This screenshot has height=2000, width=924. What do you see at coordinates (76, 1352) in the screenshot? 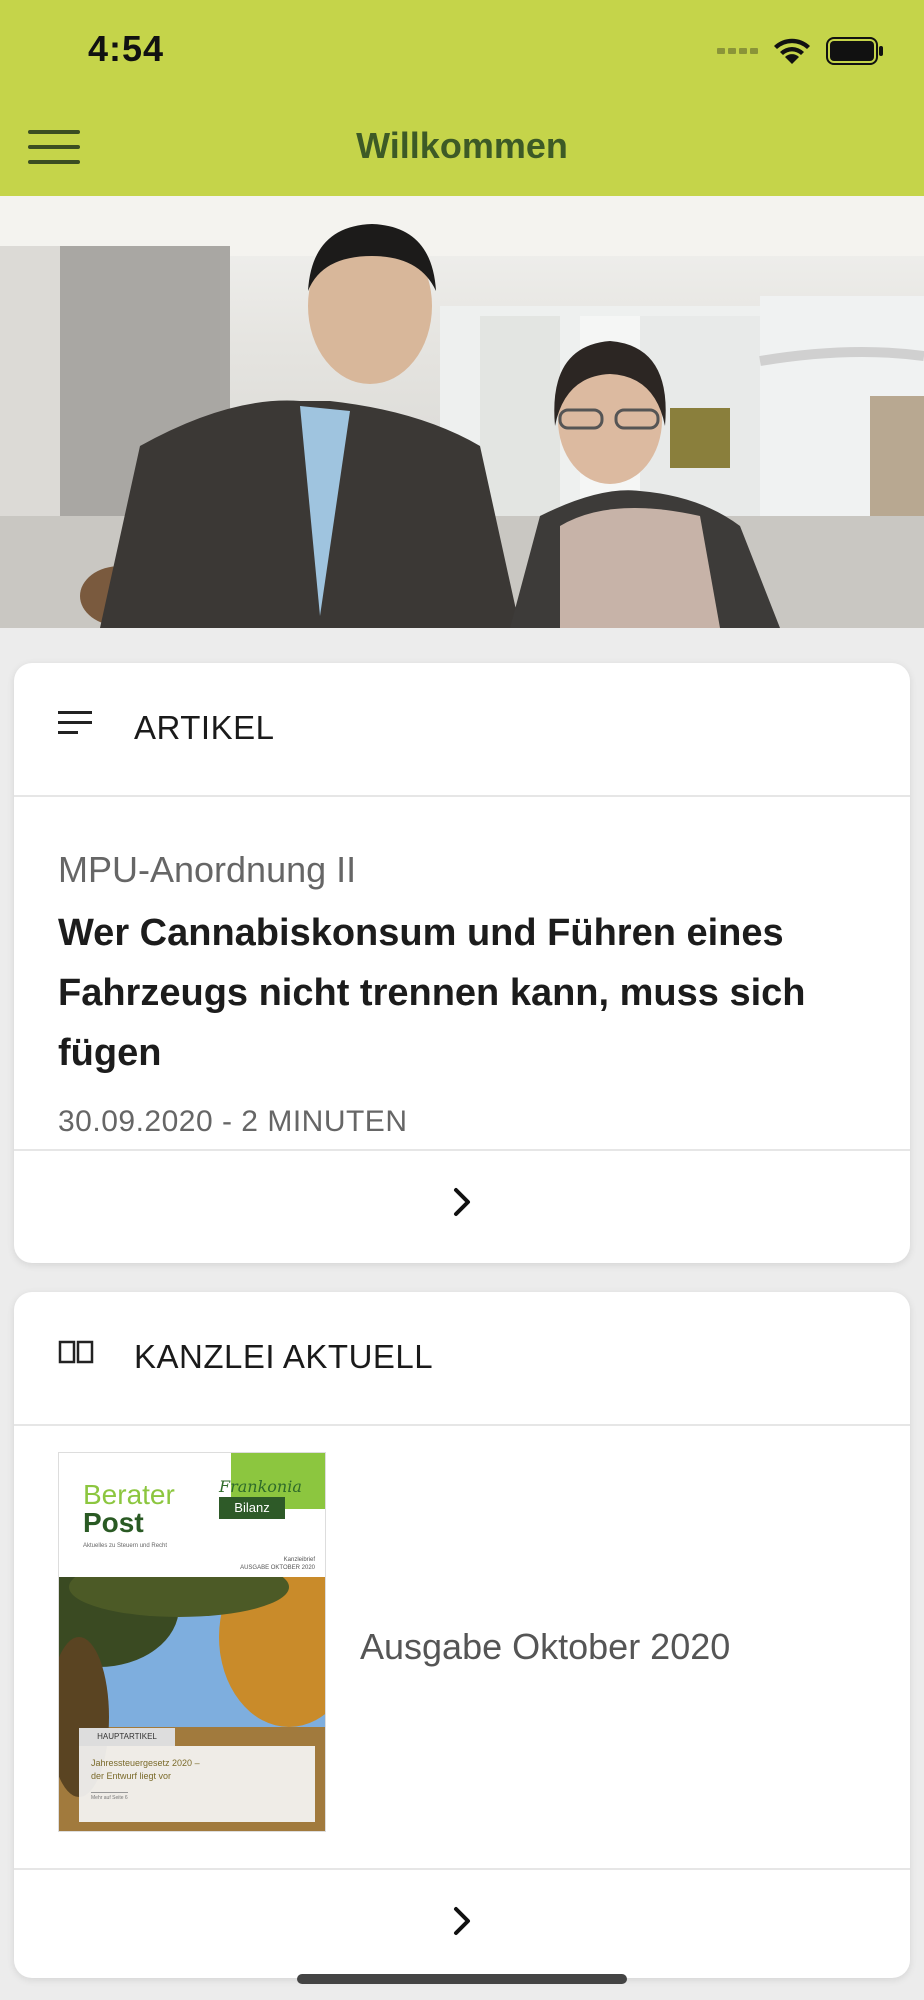
I see `book-icon` at bounding box center [76, 1352].